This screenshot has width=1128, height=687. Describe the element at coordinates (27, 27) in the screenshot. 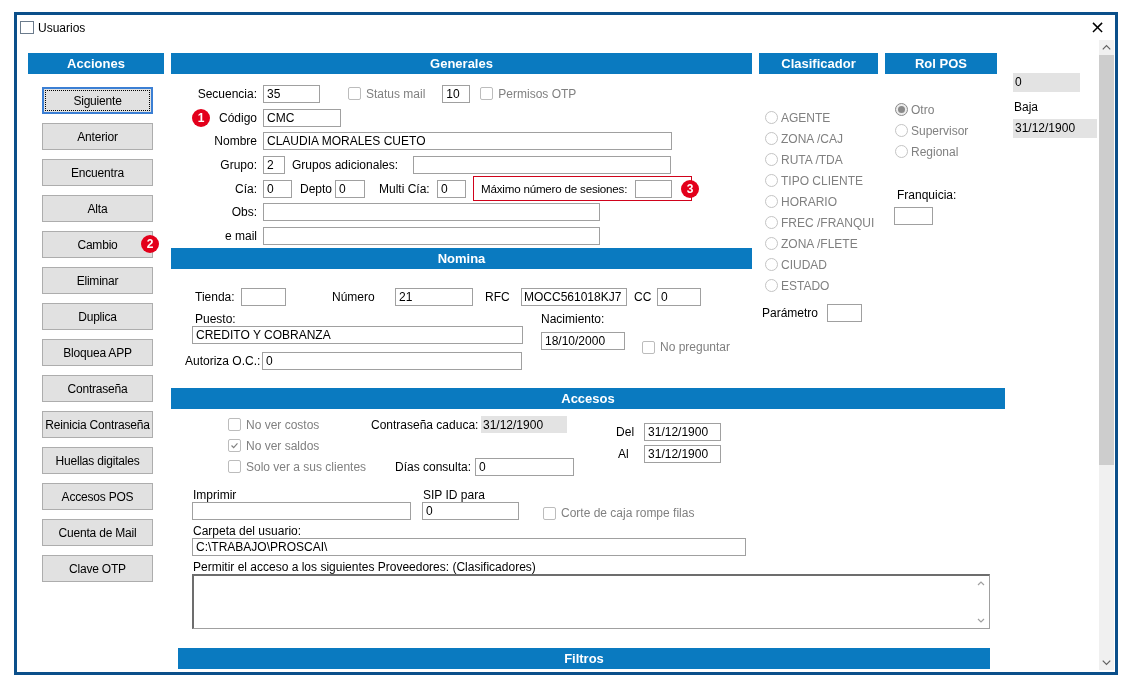

I see `window-icon` at that location.